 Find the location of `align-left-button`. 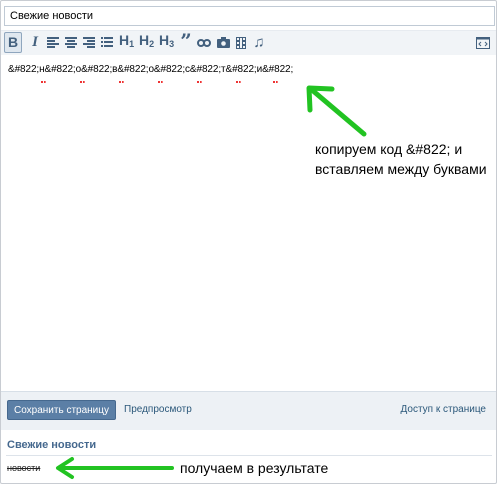

align-left-button is located at coordinates (53, 42).